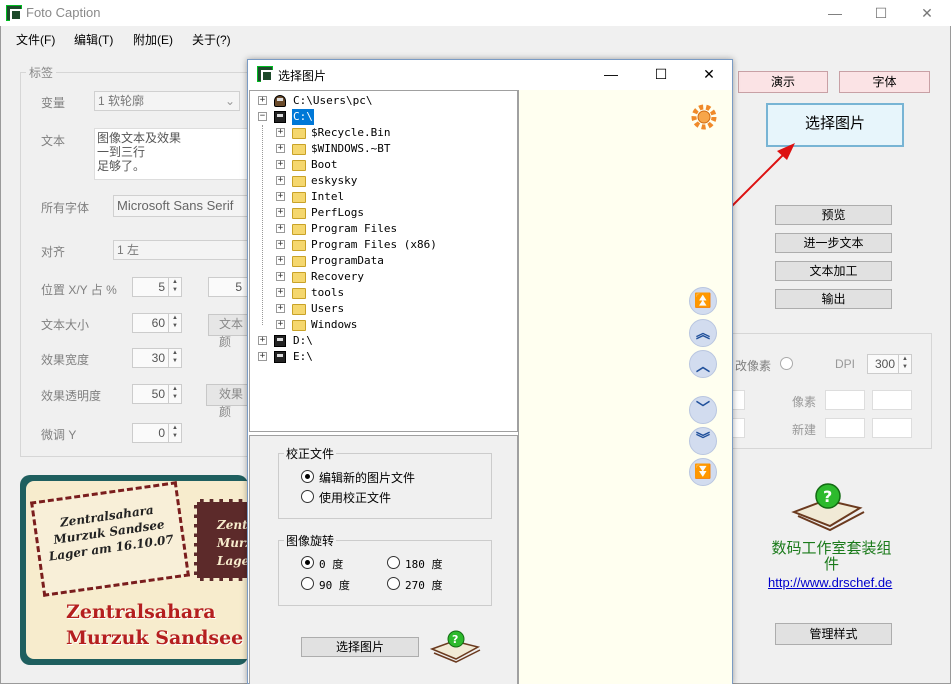 The image size is (951, 684). What do you see at coordinates (833, 215) in the screenshot?
I see `preview-button: 预览` at bounding box center [833, 215].